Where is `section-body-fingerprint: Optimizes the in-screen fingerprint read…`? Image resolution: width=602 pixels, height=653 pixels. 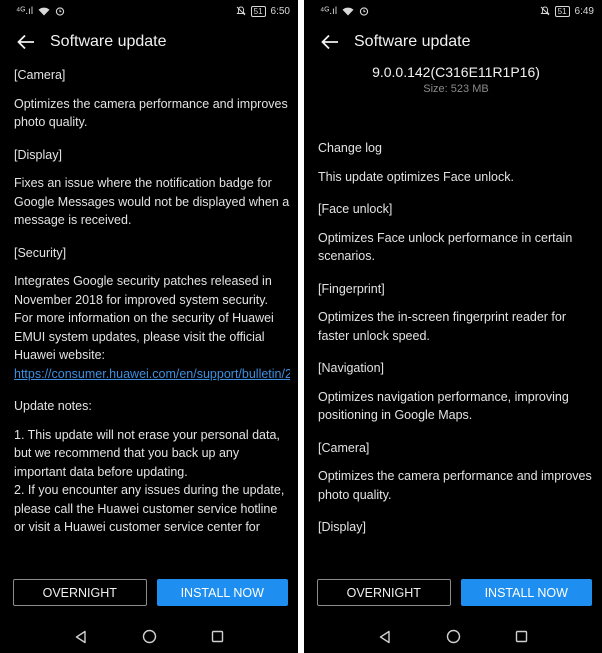
section-body-fingerprint: Optimizes the in-screen fingerprint read… is located at coordinates (442, 326).